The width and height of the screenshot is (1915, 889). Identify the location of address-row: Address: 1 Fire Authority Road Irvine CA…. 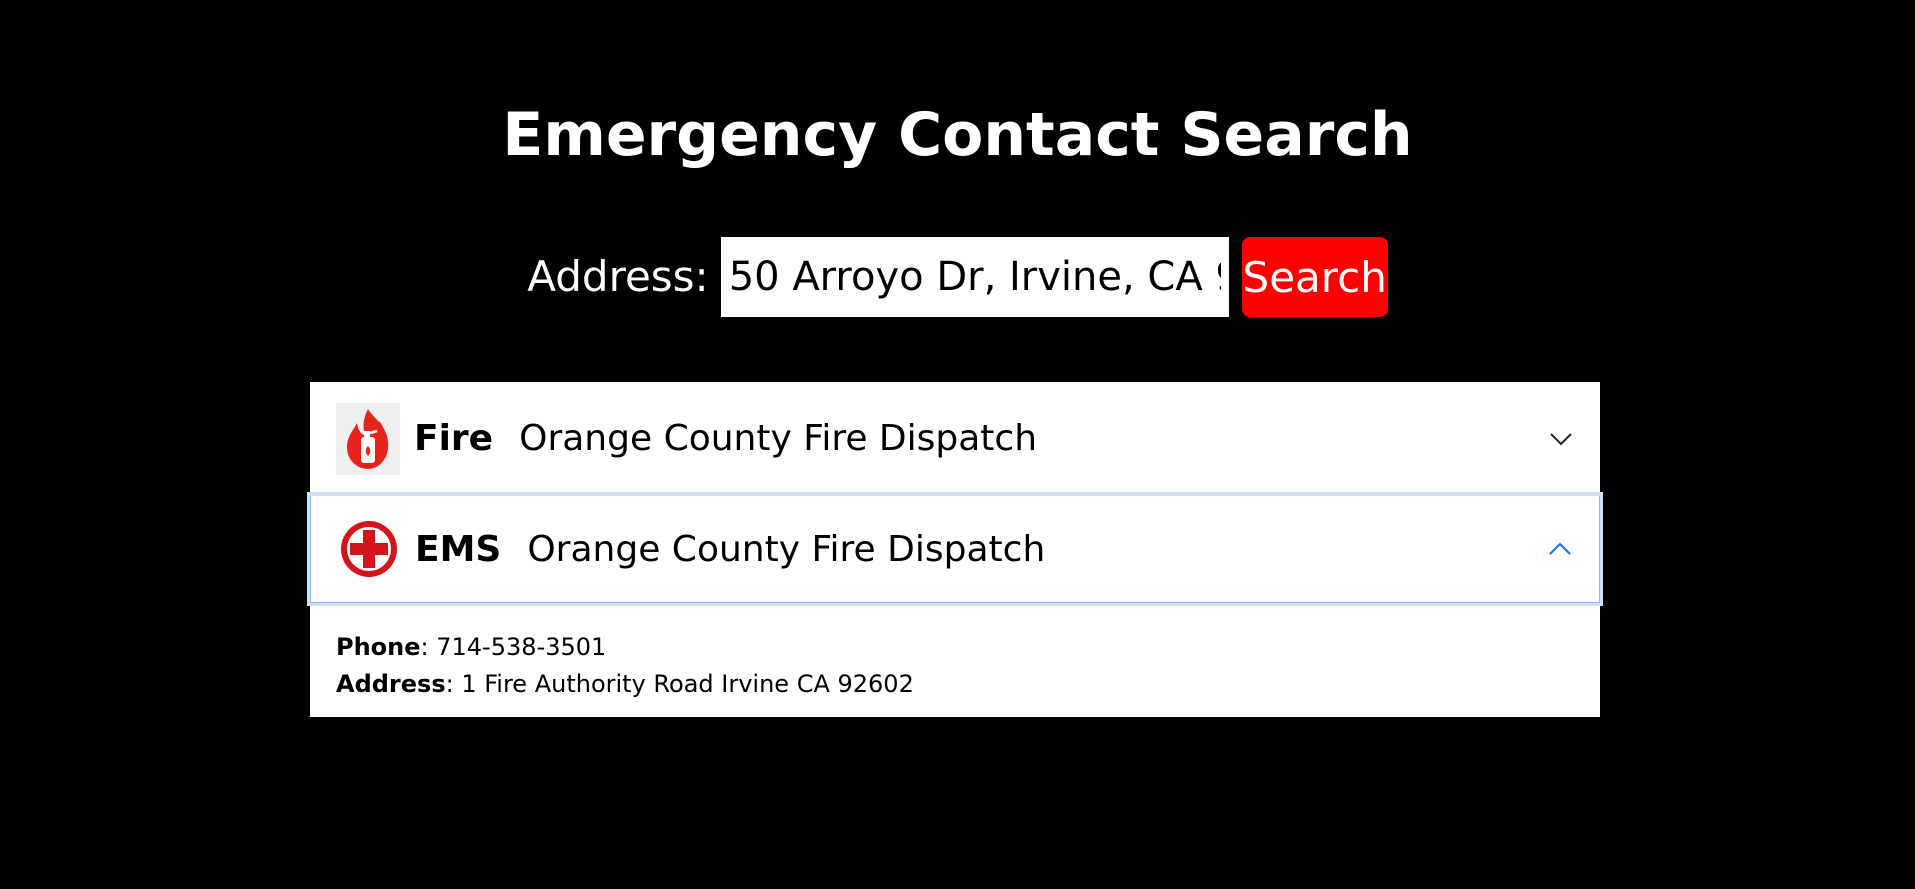
(625, 684).